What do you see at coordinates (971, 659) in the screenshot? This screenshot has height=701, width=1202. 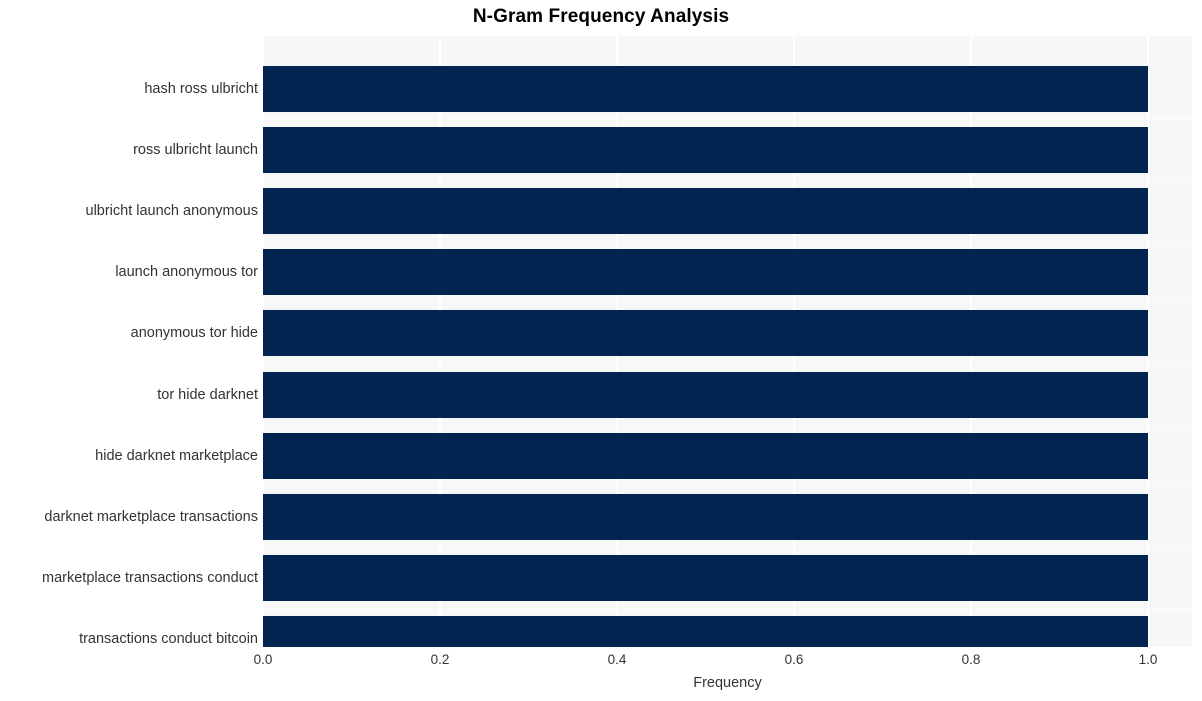 I see `x-axis-tick-label: 0.8` at bounding box center [971, 659].